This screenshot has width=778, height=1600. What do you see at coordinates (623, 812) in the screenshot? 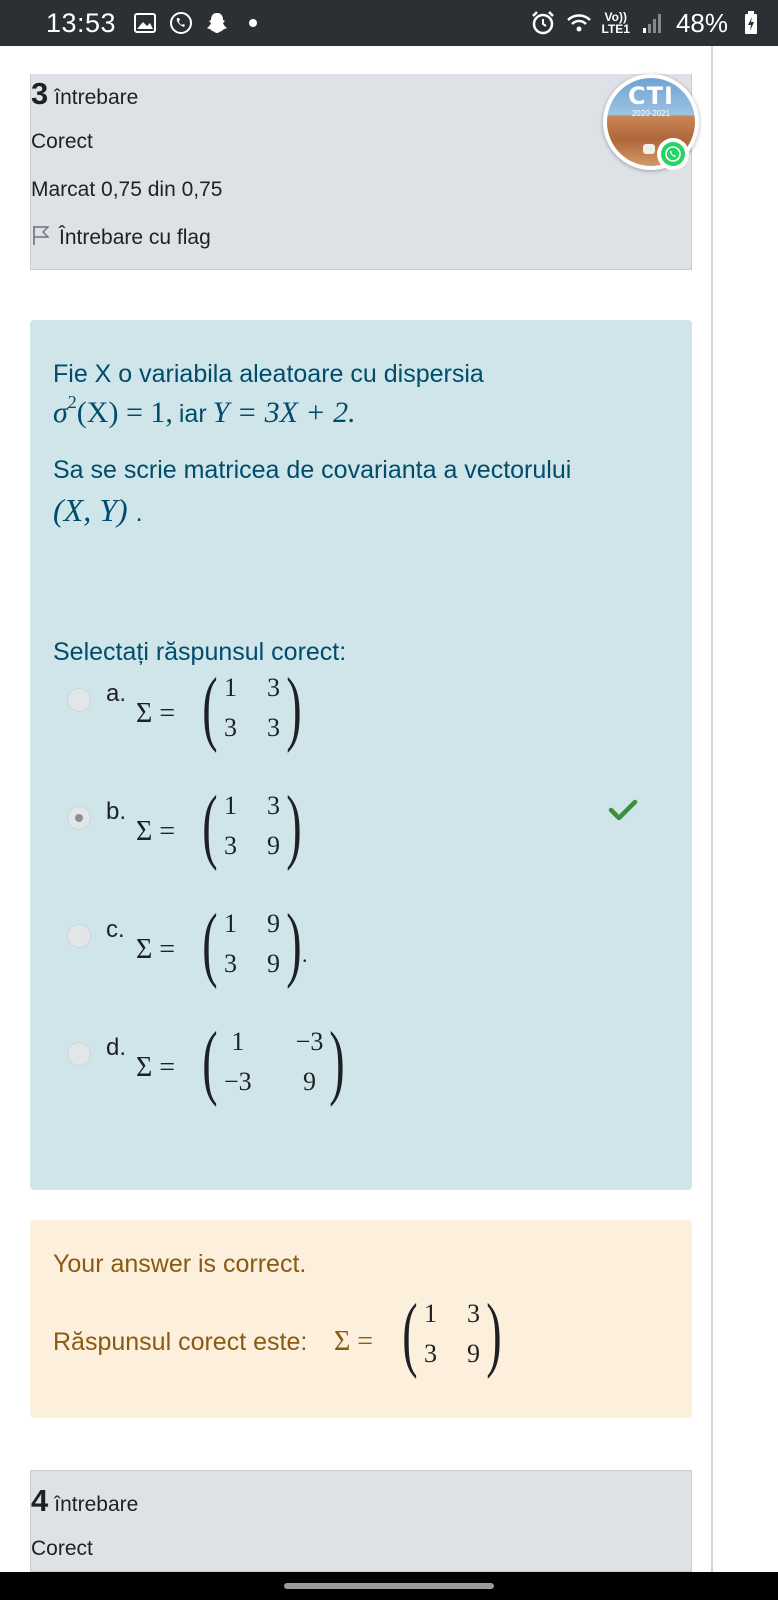
I see `correct-check-icon` at bounding box center [623, 812].